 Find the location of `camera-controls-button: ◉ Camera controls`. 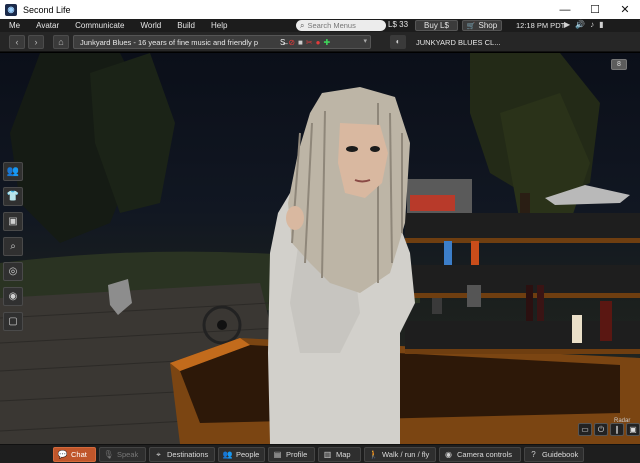

camera-controls-button: ◉ Camera controls is located at coordinates (480, 454).